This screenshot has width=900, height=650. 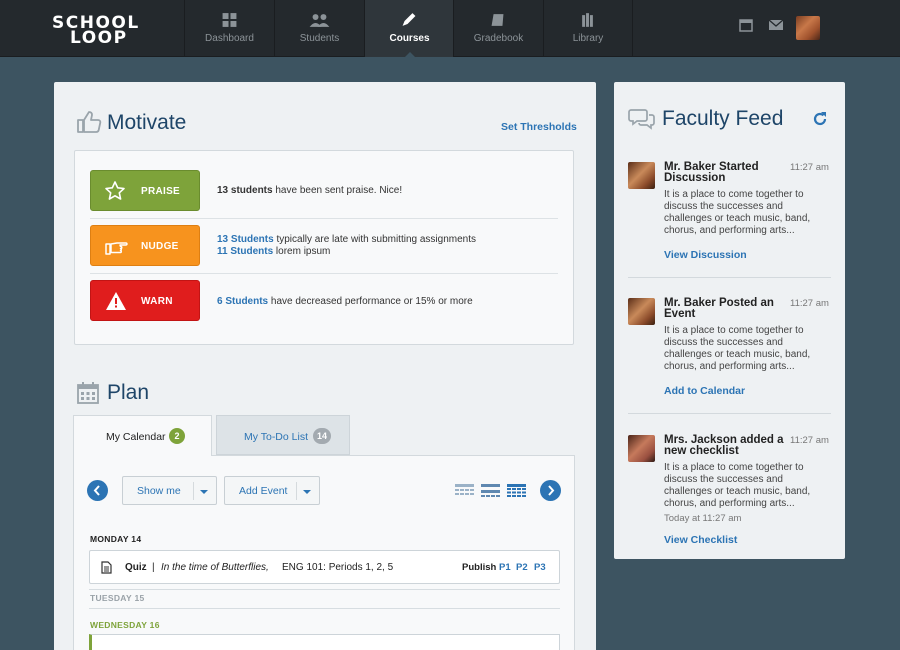 I want to click on day-view-icon, so click(x=464, y=491).